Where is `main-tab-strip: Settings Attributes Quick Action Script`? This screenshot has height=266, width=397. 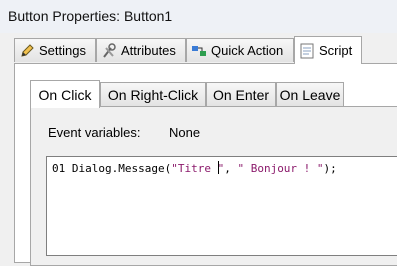 main-tab-strip: Settings Attributes Quick Action Script is located at coordinates (198, 50).